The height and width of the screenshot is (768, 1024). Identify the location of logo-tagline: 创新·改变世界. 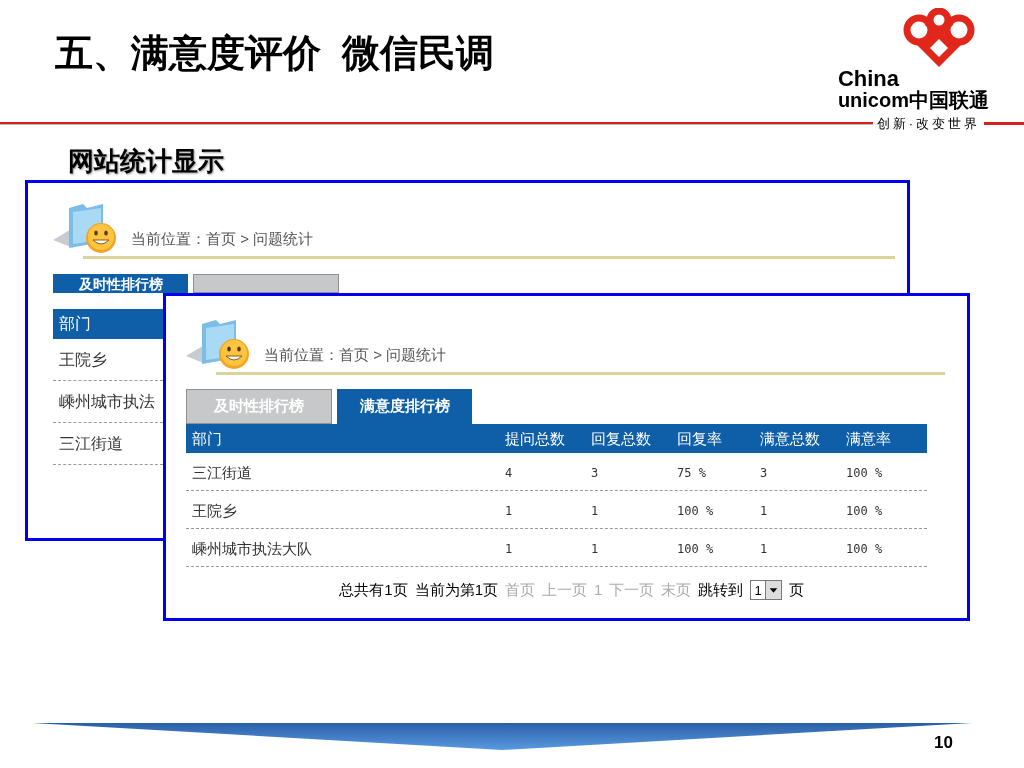
(928, 124).